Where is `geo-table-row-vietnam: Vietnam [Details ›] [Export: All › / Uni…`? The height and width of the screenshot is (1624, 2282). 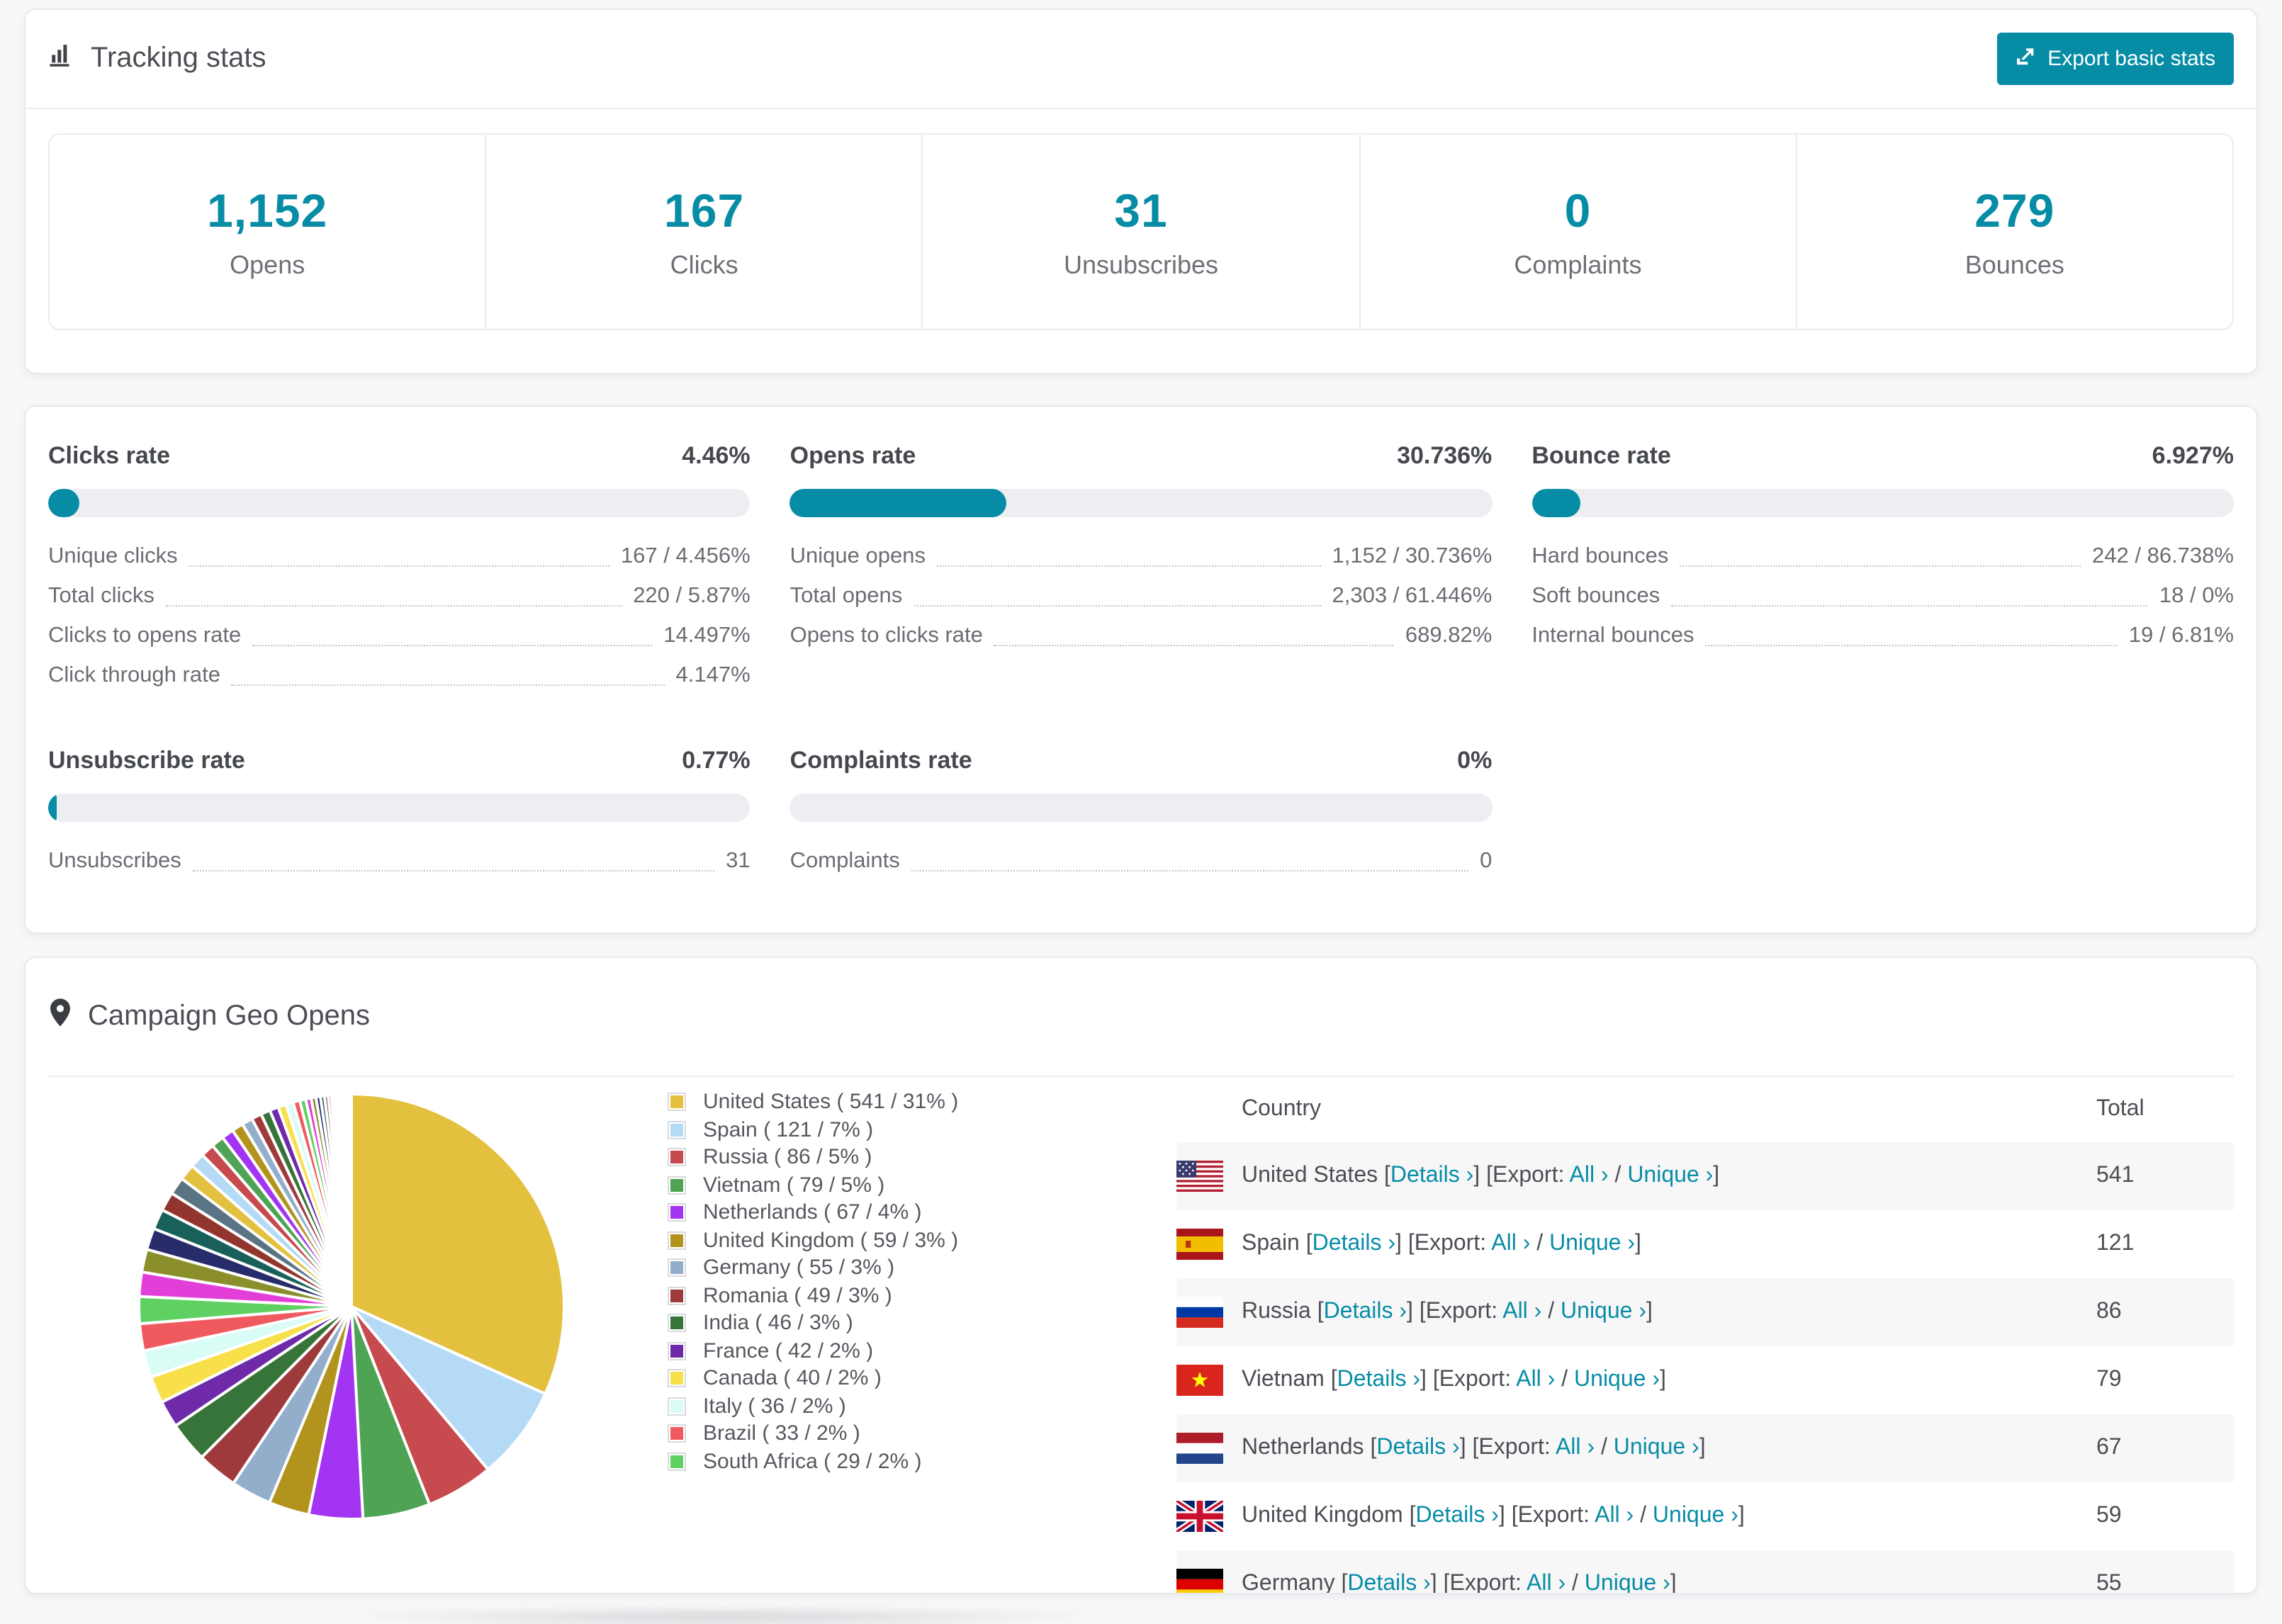
geo-table-row-vietnam: Vietnam [Details ›] [Export: All › / Uni… is located at coordinates (1705, 1380).